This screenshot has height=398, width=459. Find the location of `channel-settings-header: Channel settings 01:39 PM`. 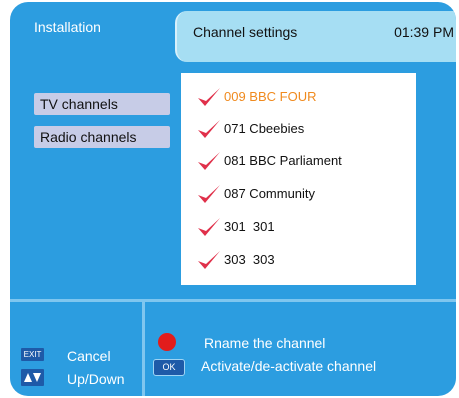

channel-settings-header: Channel settings 01:39 PM is located at coordinates (315, 36).